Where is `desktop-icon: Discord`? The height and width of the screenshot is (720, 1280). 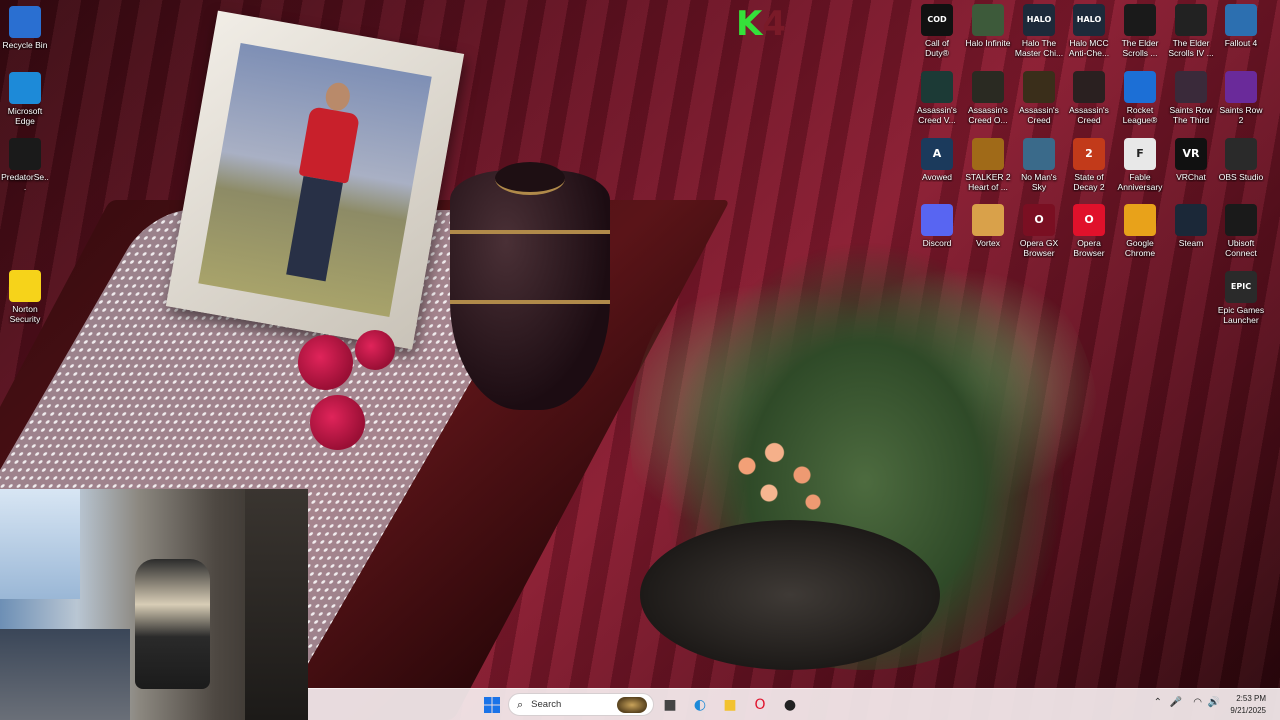 desktop-icon: Discord is located at coordinates (937, 226).